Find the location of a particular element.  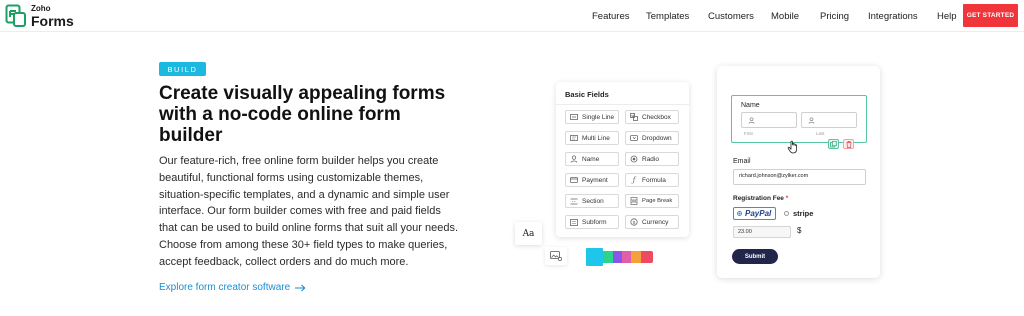

color-swatch-cyan is located at coordinates (594, 257).